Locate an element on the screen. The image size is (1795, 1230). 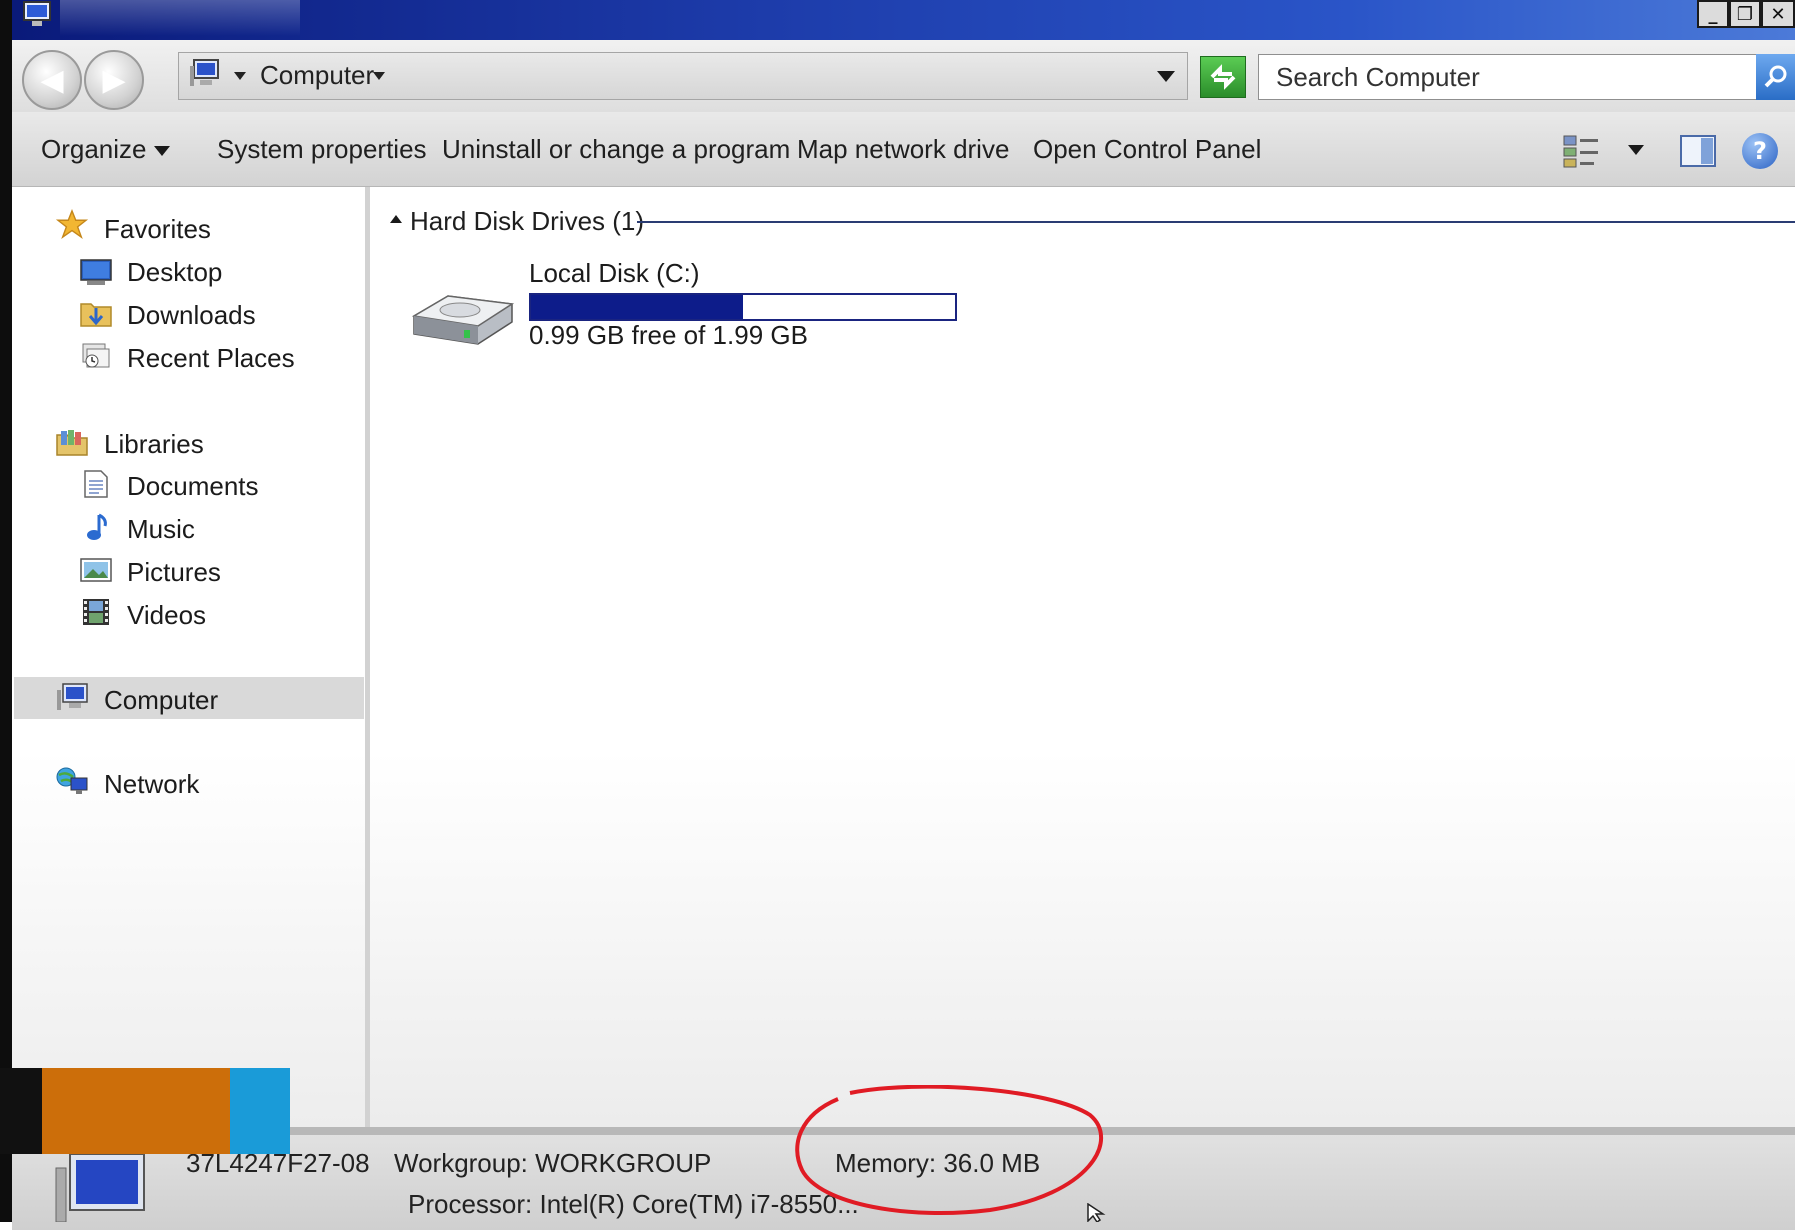
mouse-cursor is located at coordinates (1096, 1212).